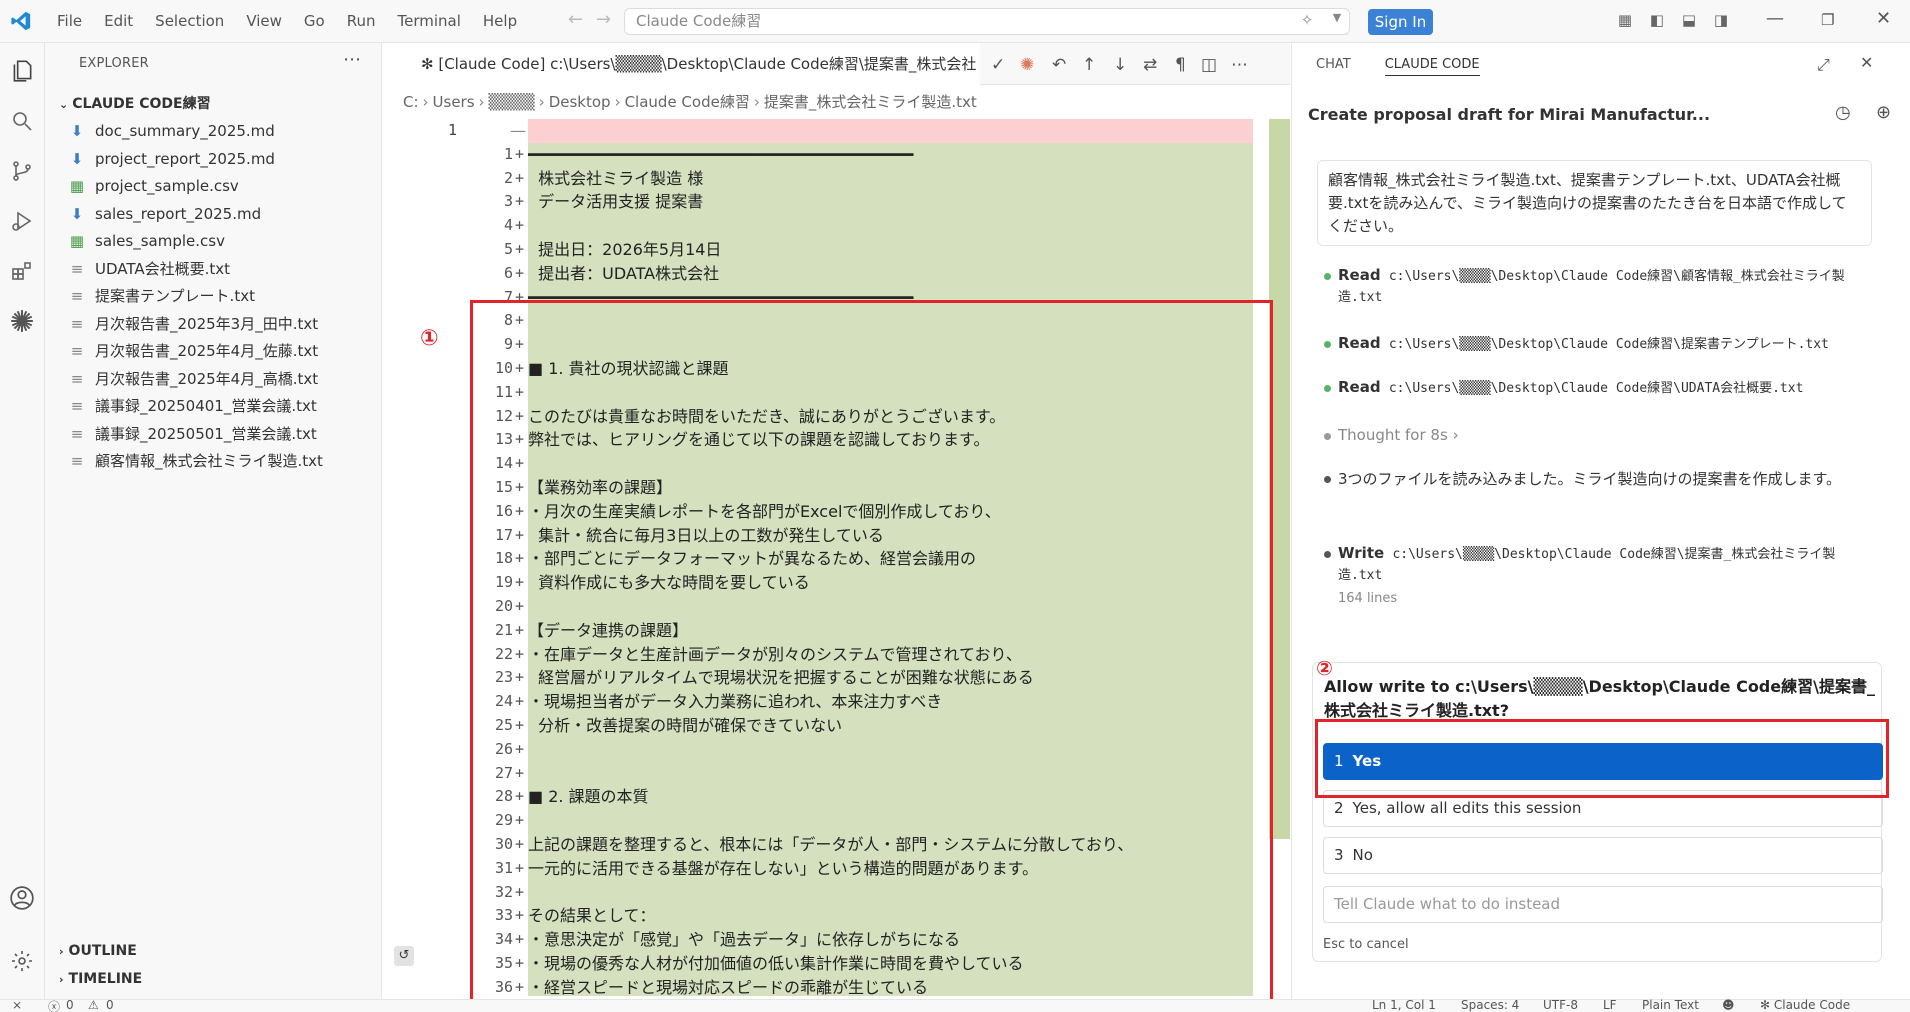 This screenshot has height=1012, width=1910. What do you see at coordinates (1490, 1005) in the screenshot?
I see `indentation: Spaces: 4` at bounding box center [1490, 1005].